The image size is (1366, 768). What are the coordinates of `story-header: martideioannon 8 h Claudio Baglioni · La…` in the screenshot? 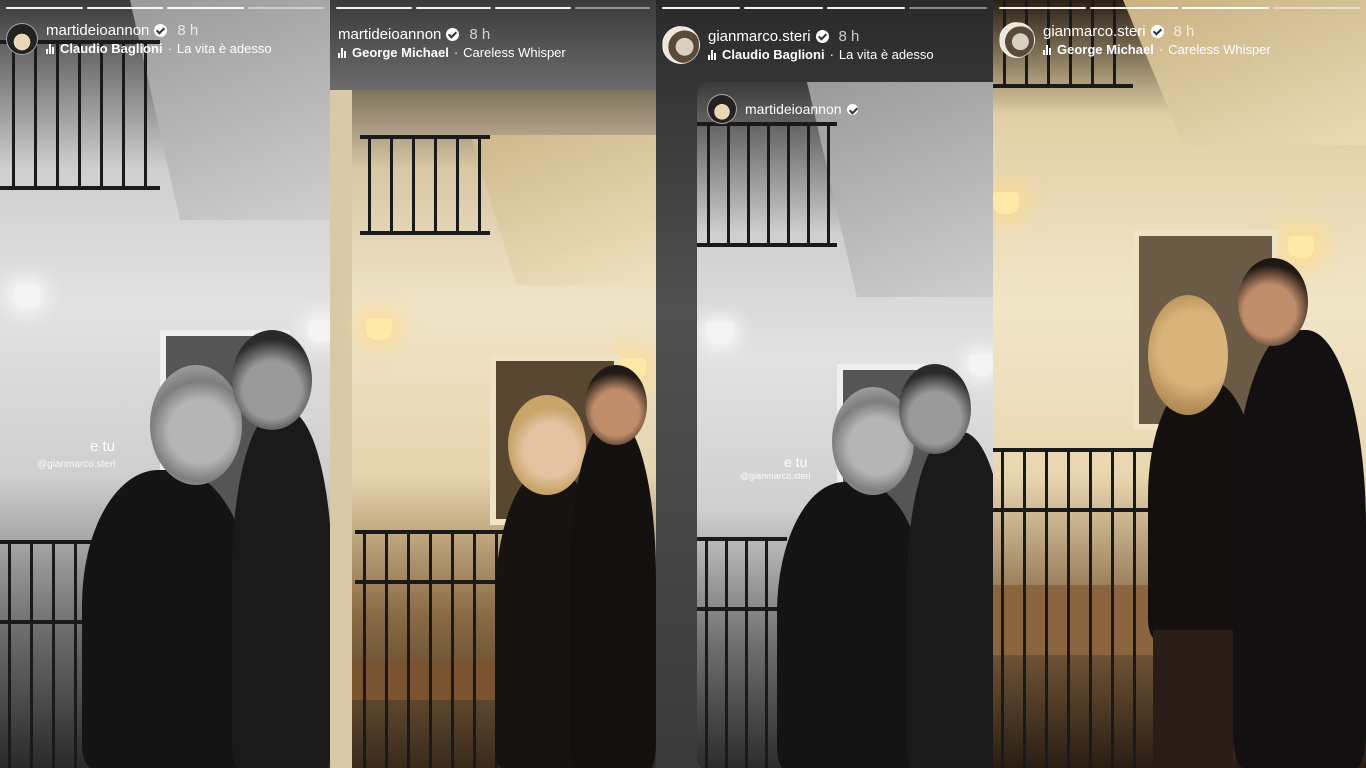 It's located at (165, 39).